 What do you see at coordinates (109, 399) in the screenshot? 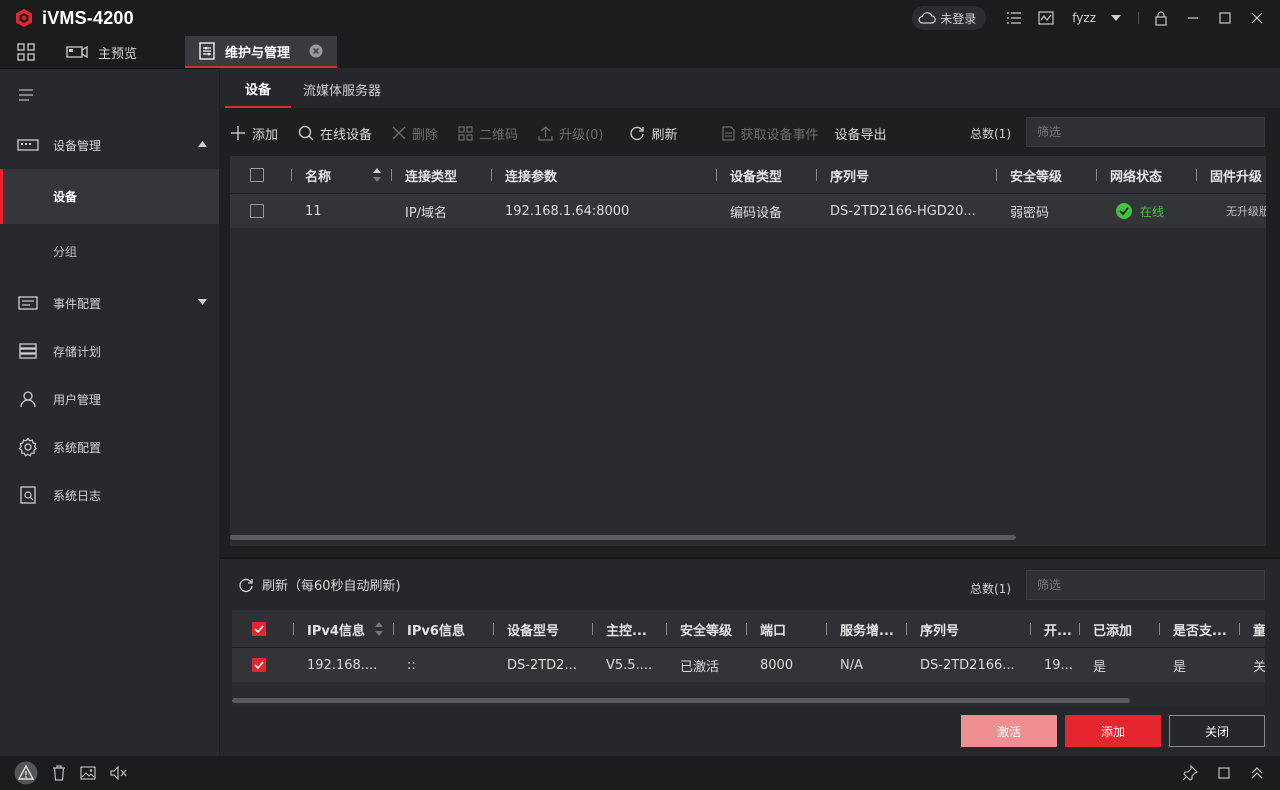
I see `sidebar-item-user-manage: 用户管理` at bounding box center [109, 399].